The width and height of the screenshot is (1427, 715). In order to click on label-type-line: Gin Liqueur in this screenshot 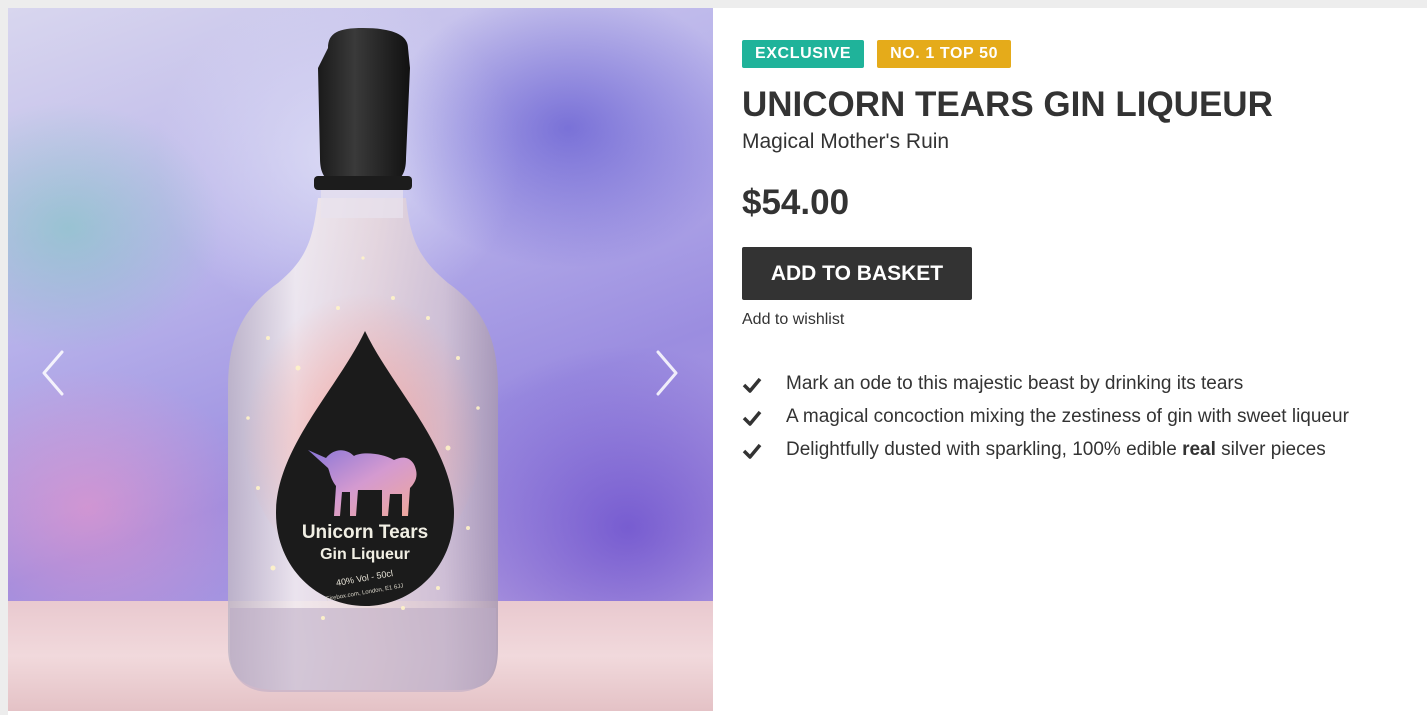, I will do `click(365, 554)`.